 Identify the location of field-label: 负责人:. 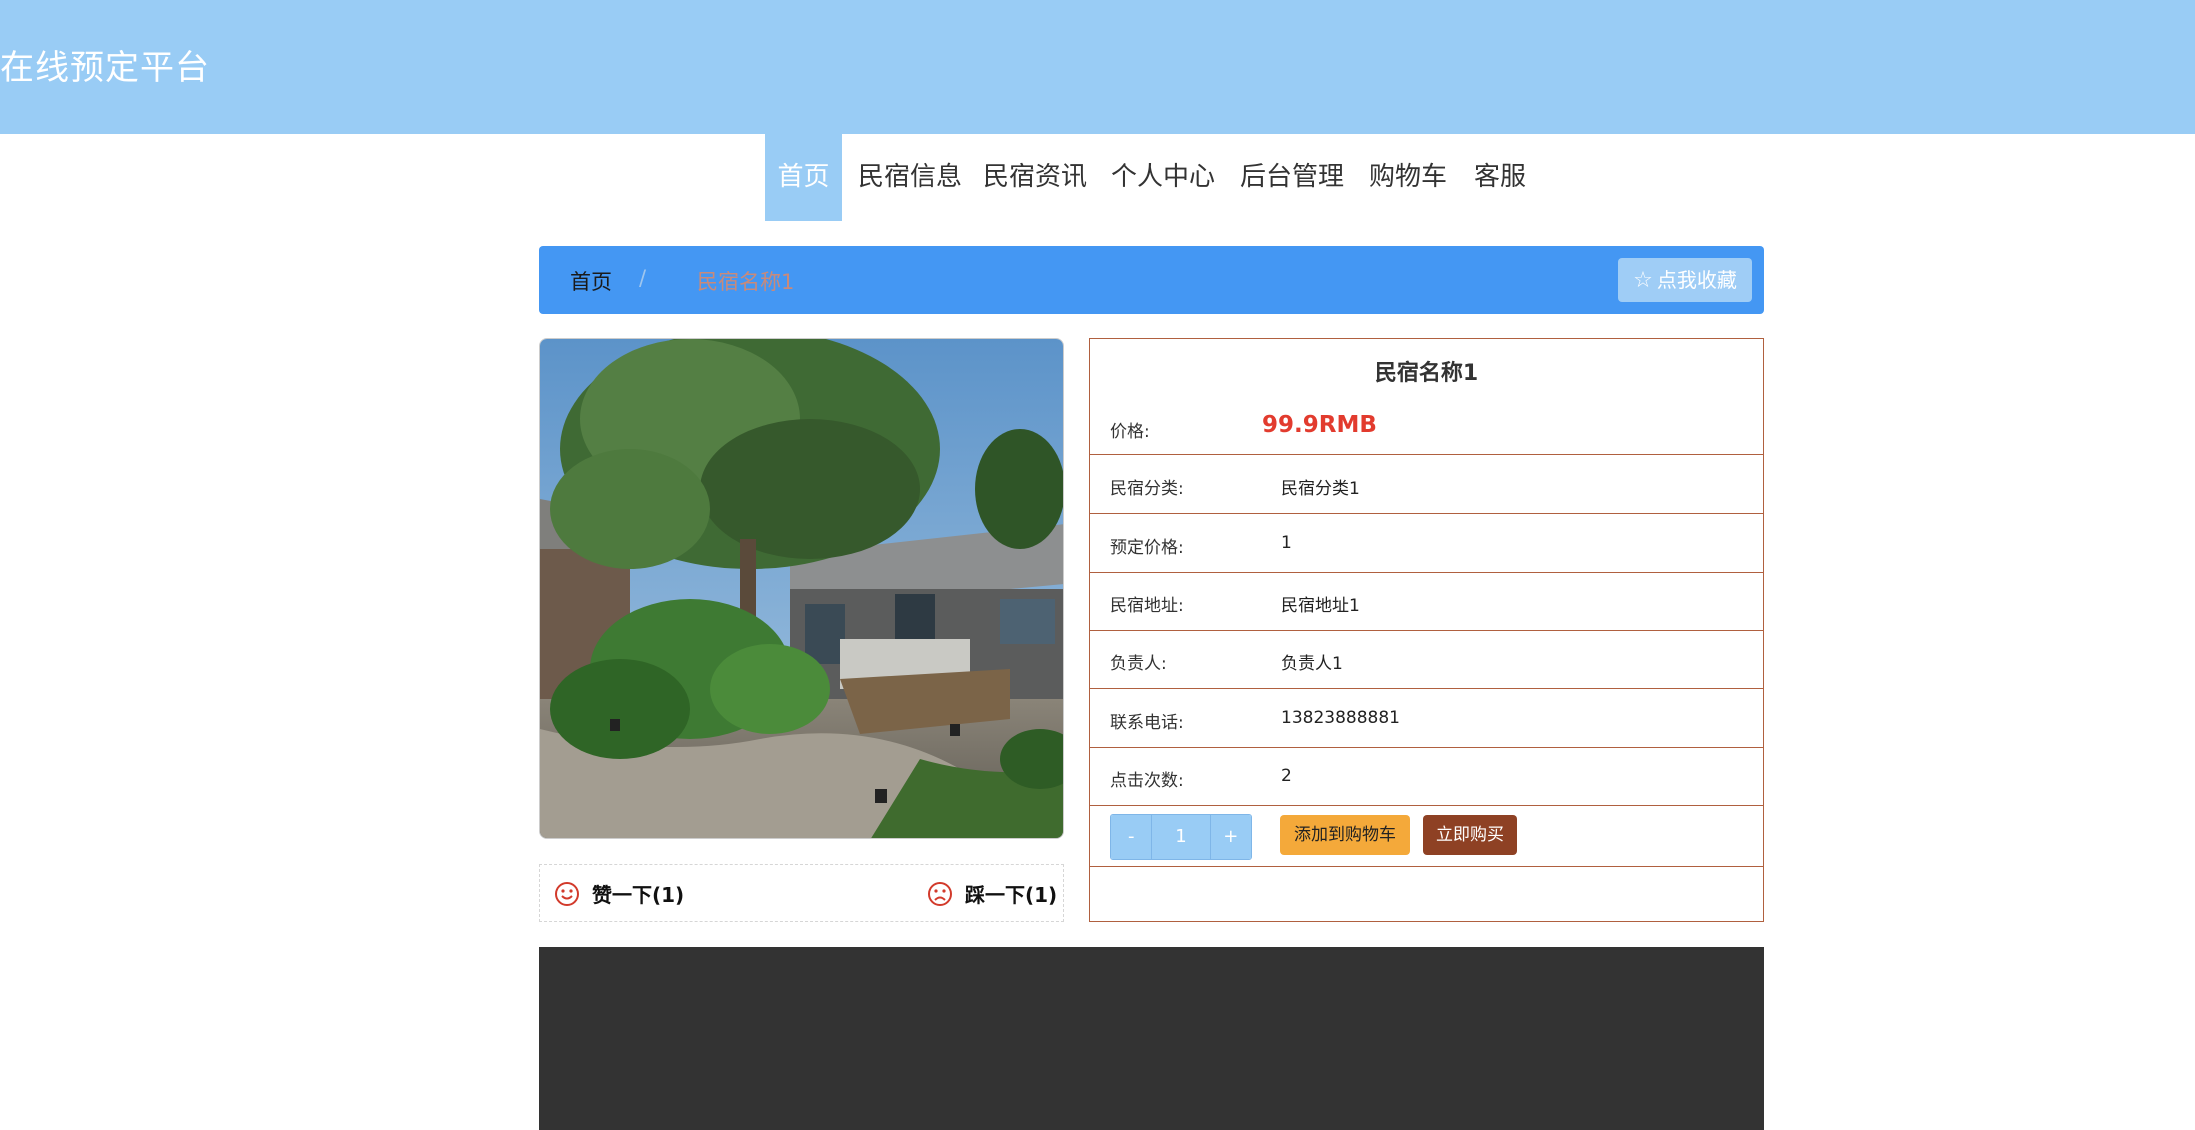
(1138, 664).